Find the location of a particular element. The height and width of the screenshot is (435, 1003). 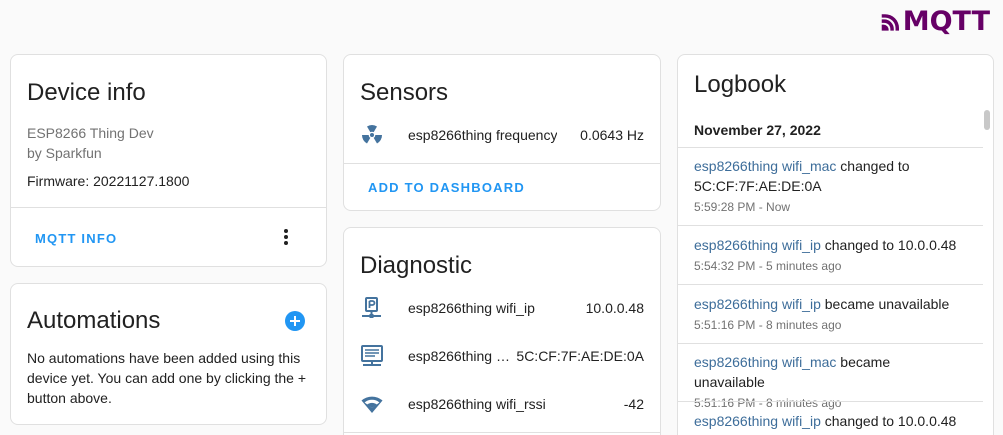

diagnostic-row-wifi-rssi: esp8266thing wifi_rssi -42 is located at coordinates (502, 404).